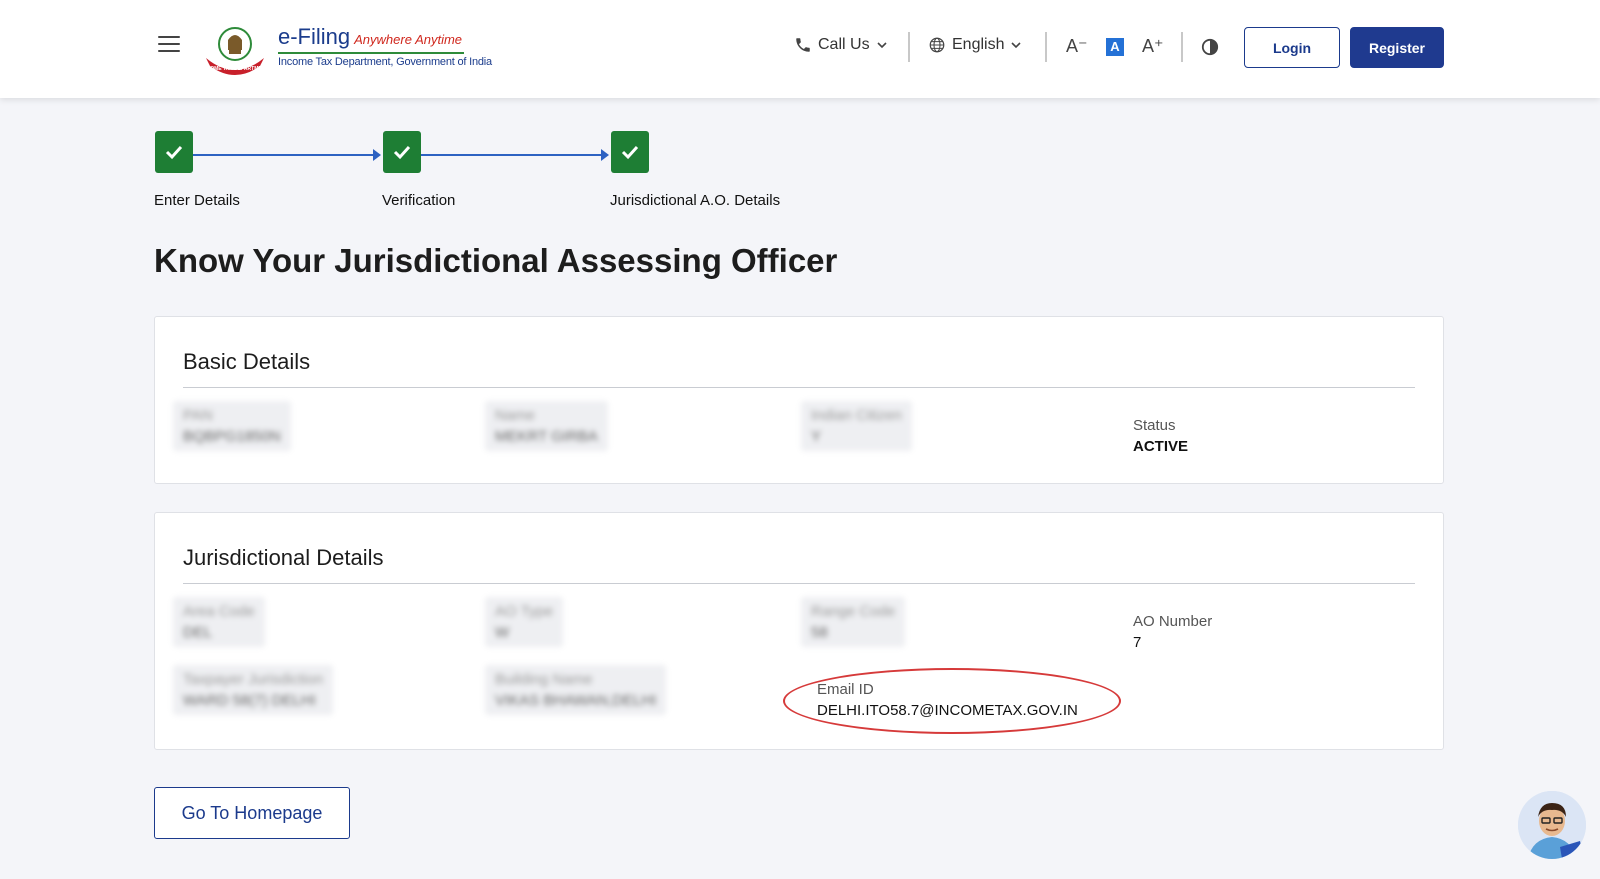  I want to click on status-value: ACTIVE, so click(1161, 446).